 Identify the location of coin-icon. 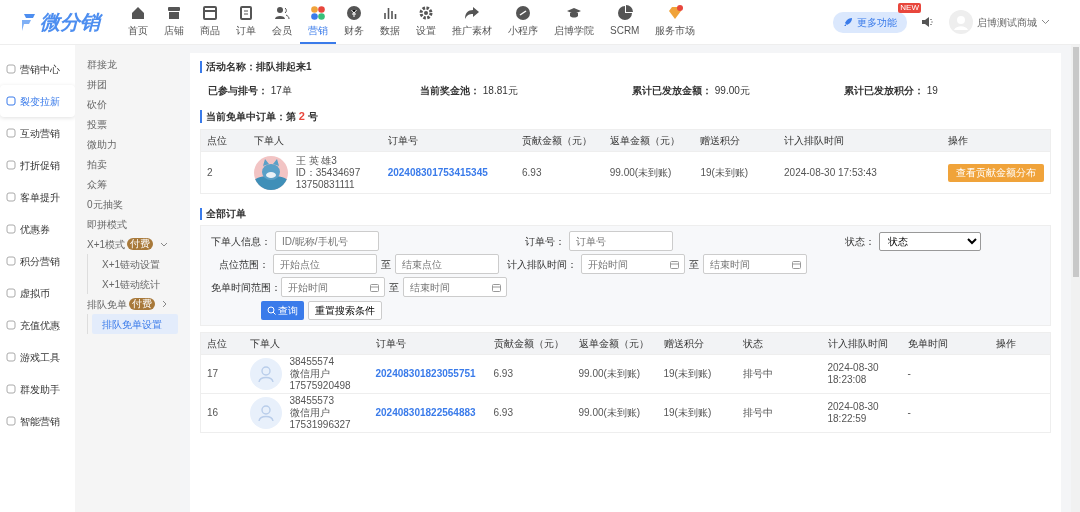
(354, 12).